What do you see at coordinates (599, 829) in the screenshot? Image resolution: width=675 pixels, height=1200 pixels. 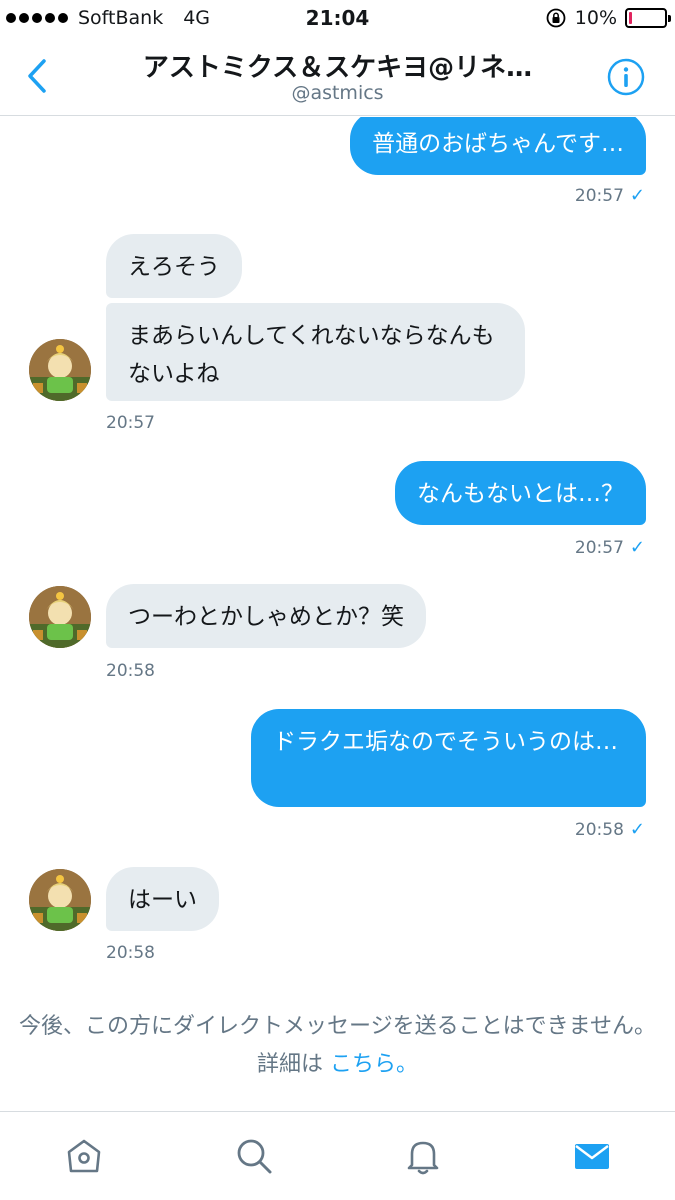 I see `timestamp-text: 20:58` at bounding box center [599, 829].